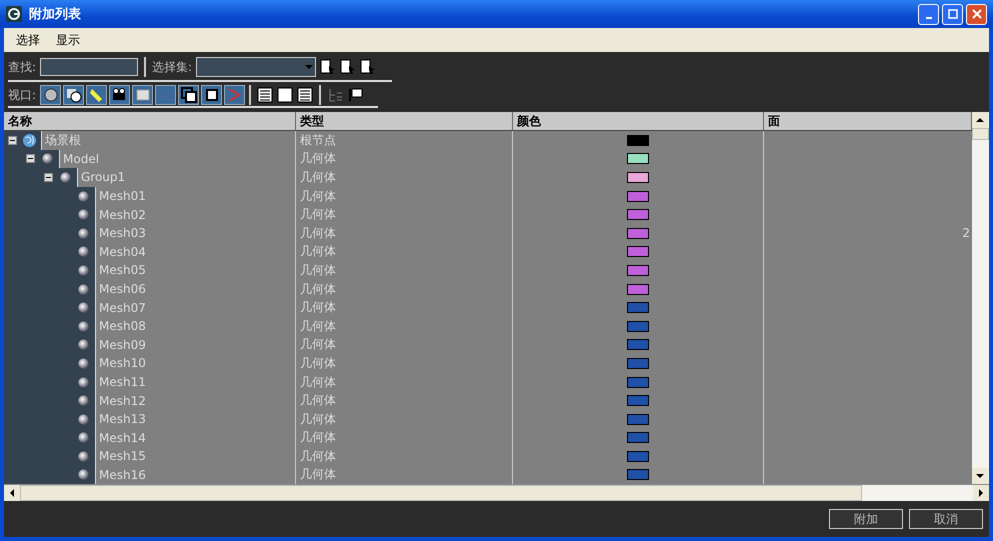  Describe the element at coordinates (121, 345) in the screenshot. I see `object-name: Mesh09` at that location.